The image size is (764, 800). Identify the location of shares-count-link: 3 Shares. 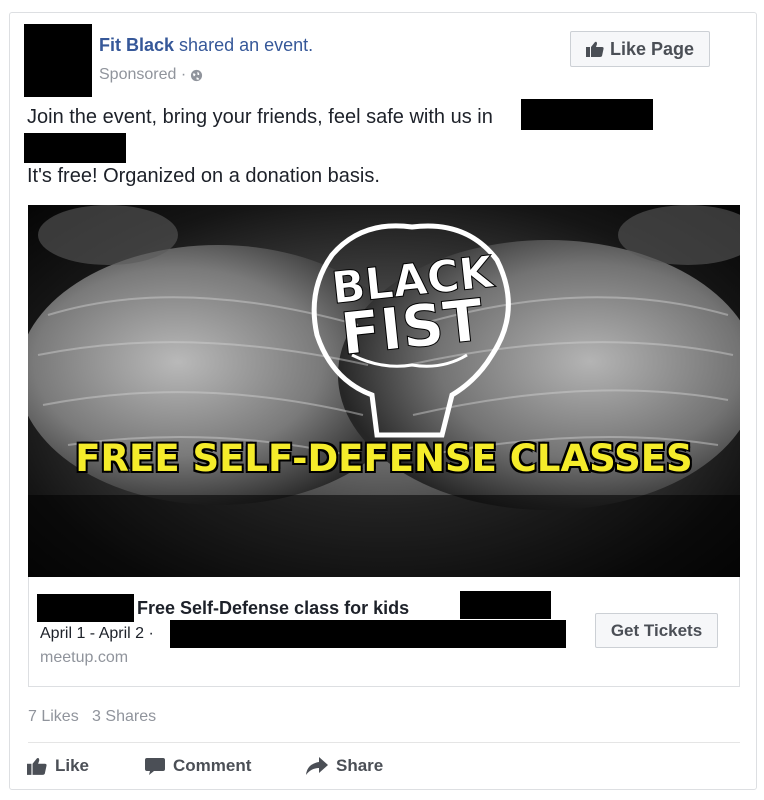
(124, 716).